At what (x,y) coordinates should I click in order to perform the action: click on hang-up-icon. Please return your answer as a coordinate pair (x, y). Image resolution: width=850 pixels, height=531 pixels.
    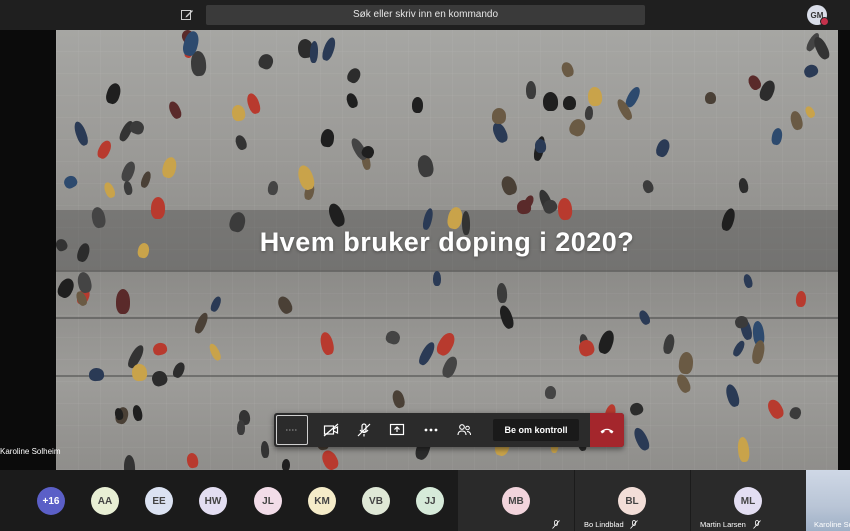
    Looking at the image, I should click on (607, 431).